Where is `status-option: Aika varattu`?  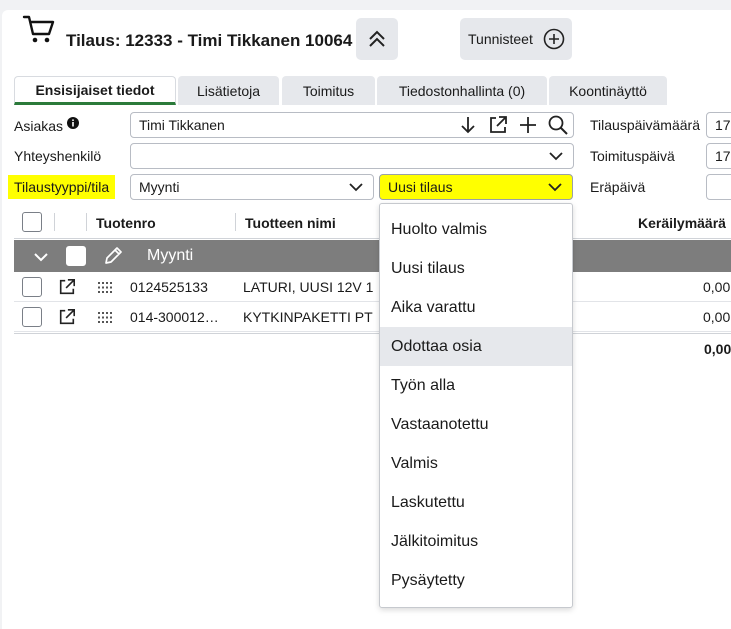 status-option: Aika varattu is located at coordinates (476, 307).